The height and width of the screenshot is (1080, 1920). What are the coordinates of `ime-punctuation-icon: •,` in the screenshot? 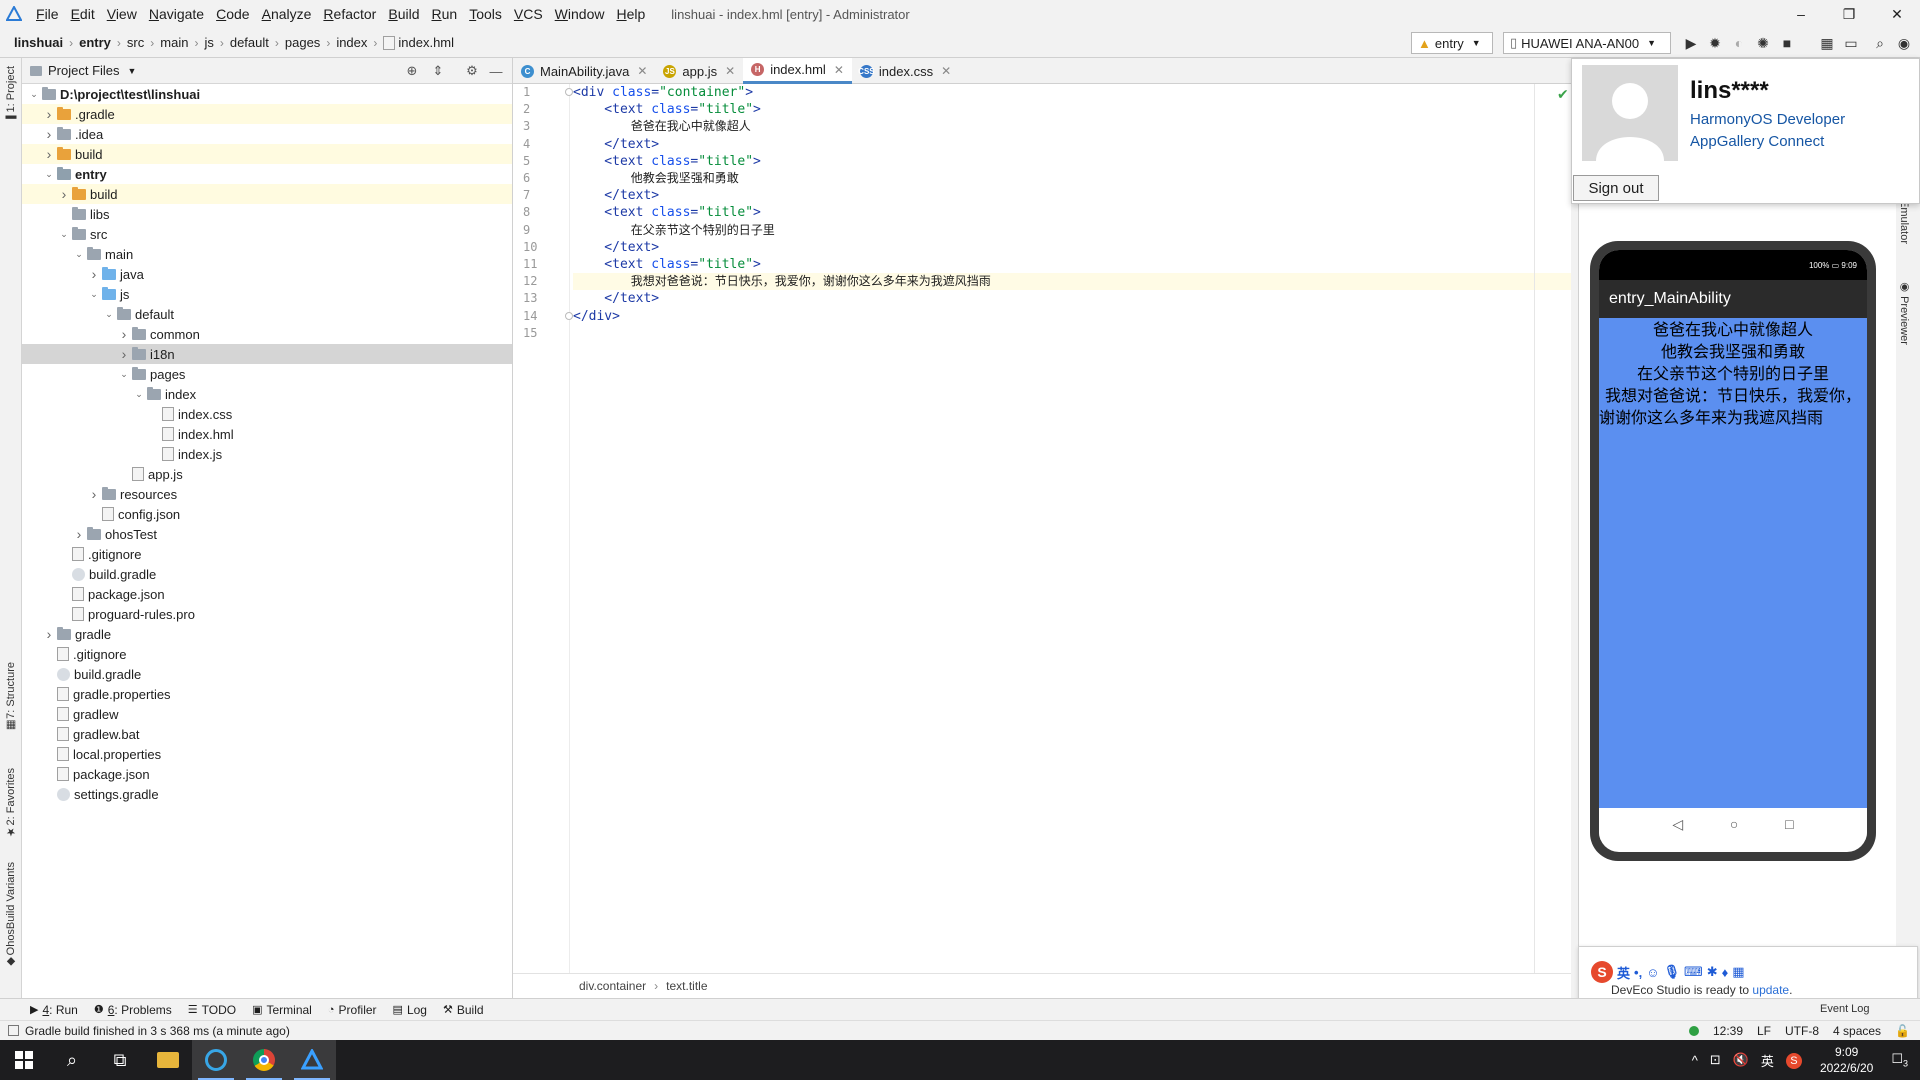 It's located at (1638, 972).